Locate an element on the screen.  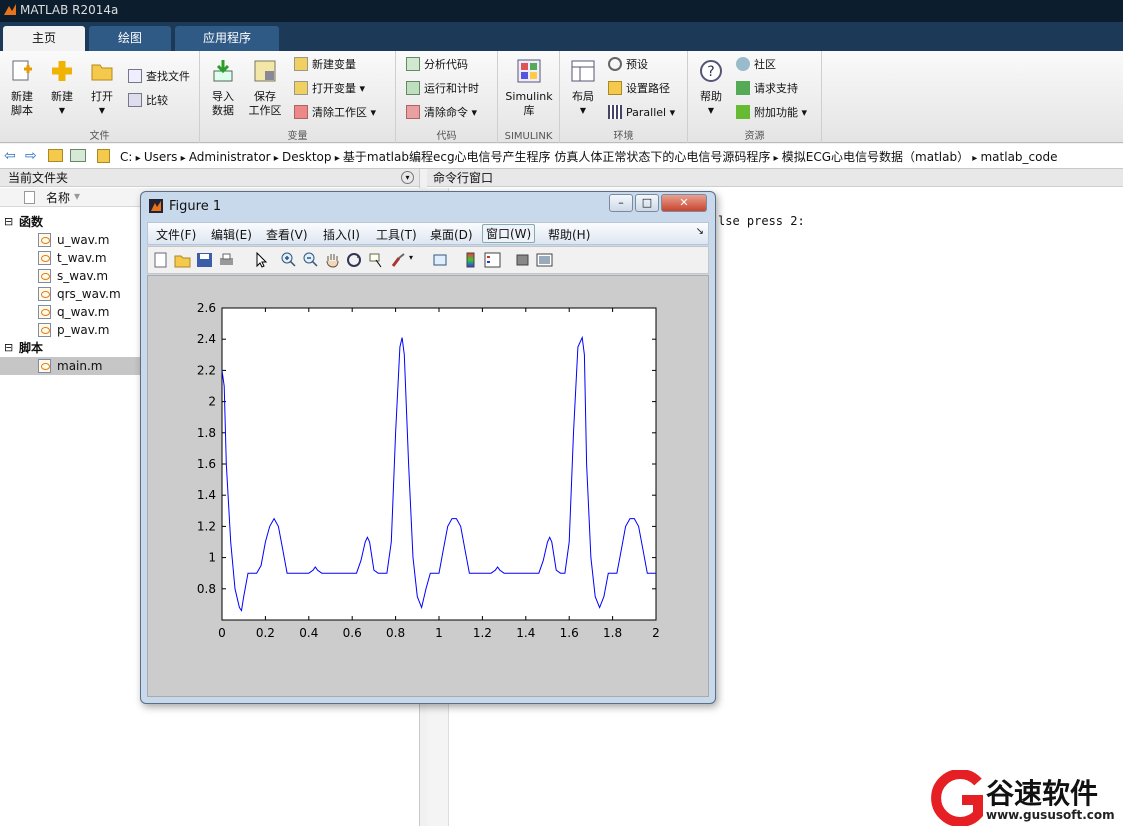
brush-icon is located at coordinates (398, 260).